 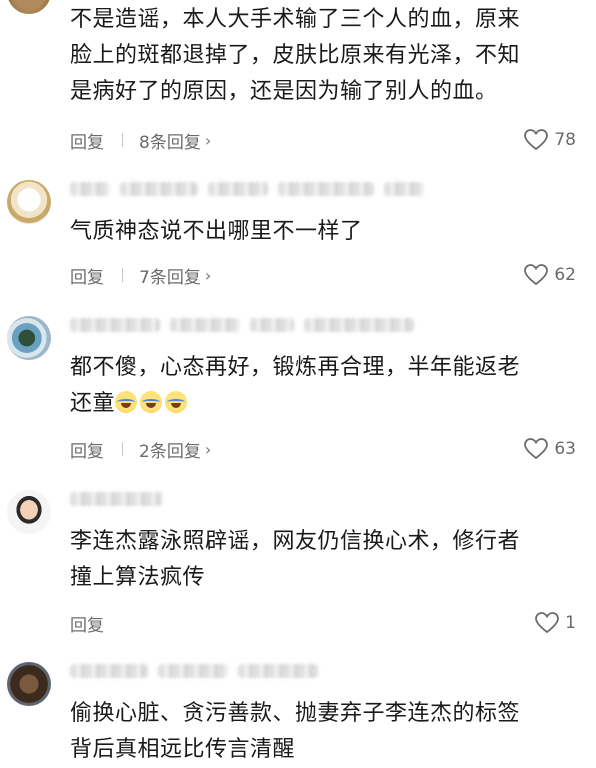 I want to click on replies-count-label: 7条回复, so click(x=170, y=277).